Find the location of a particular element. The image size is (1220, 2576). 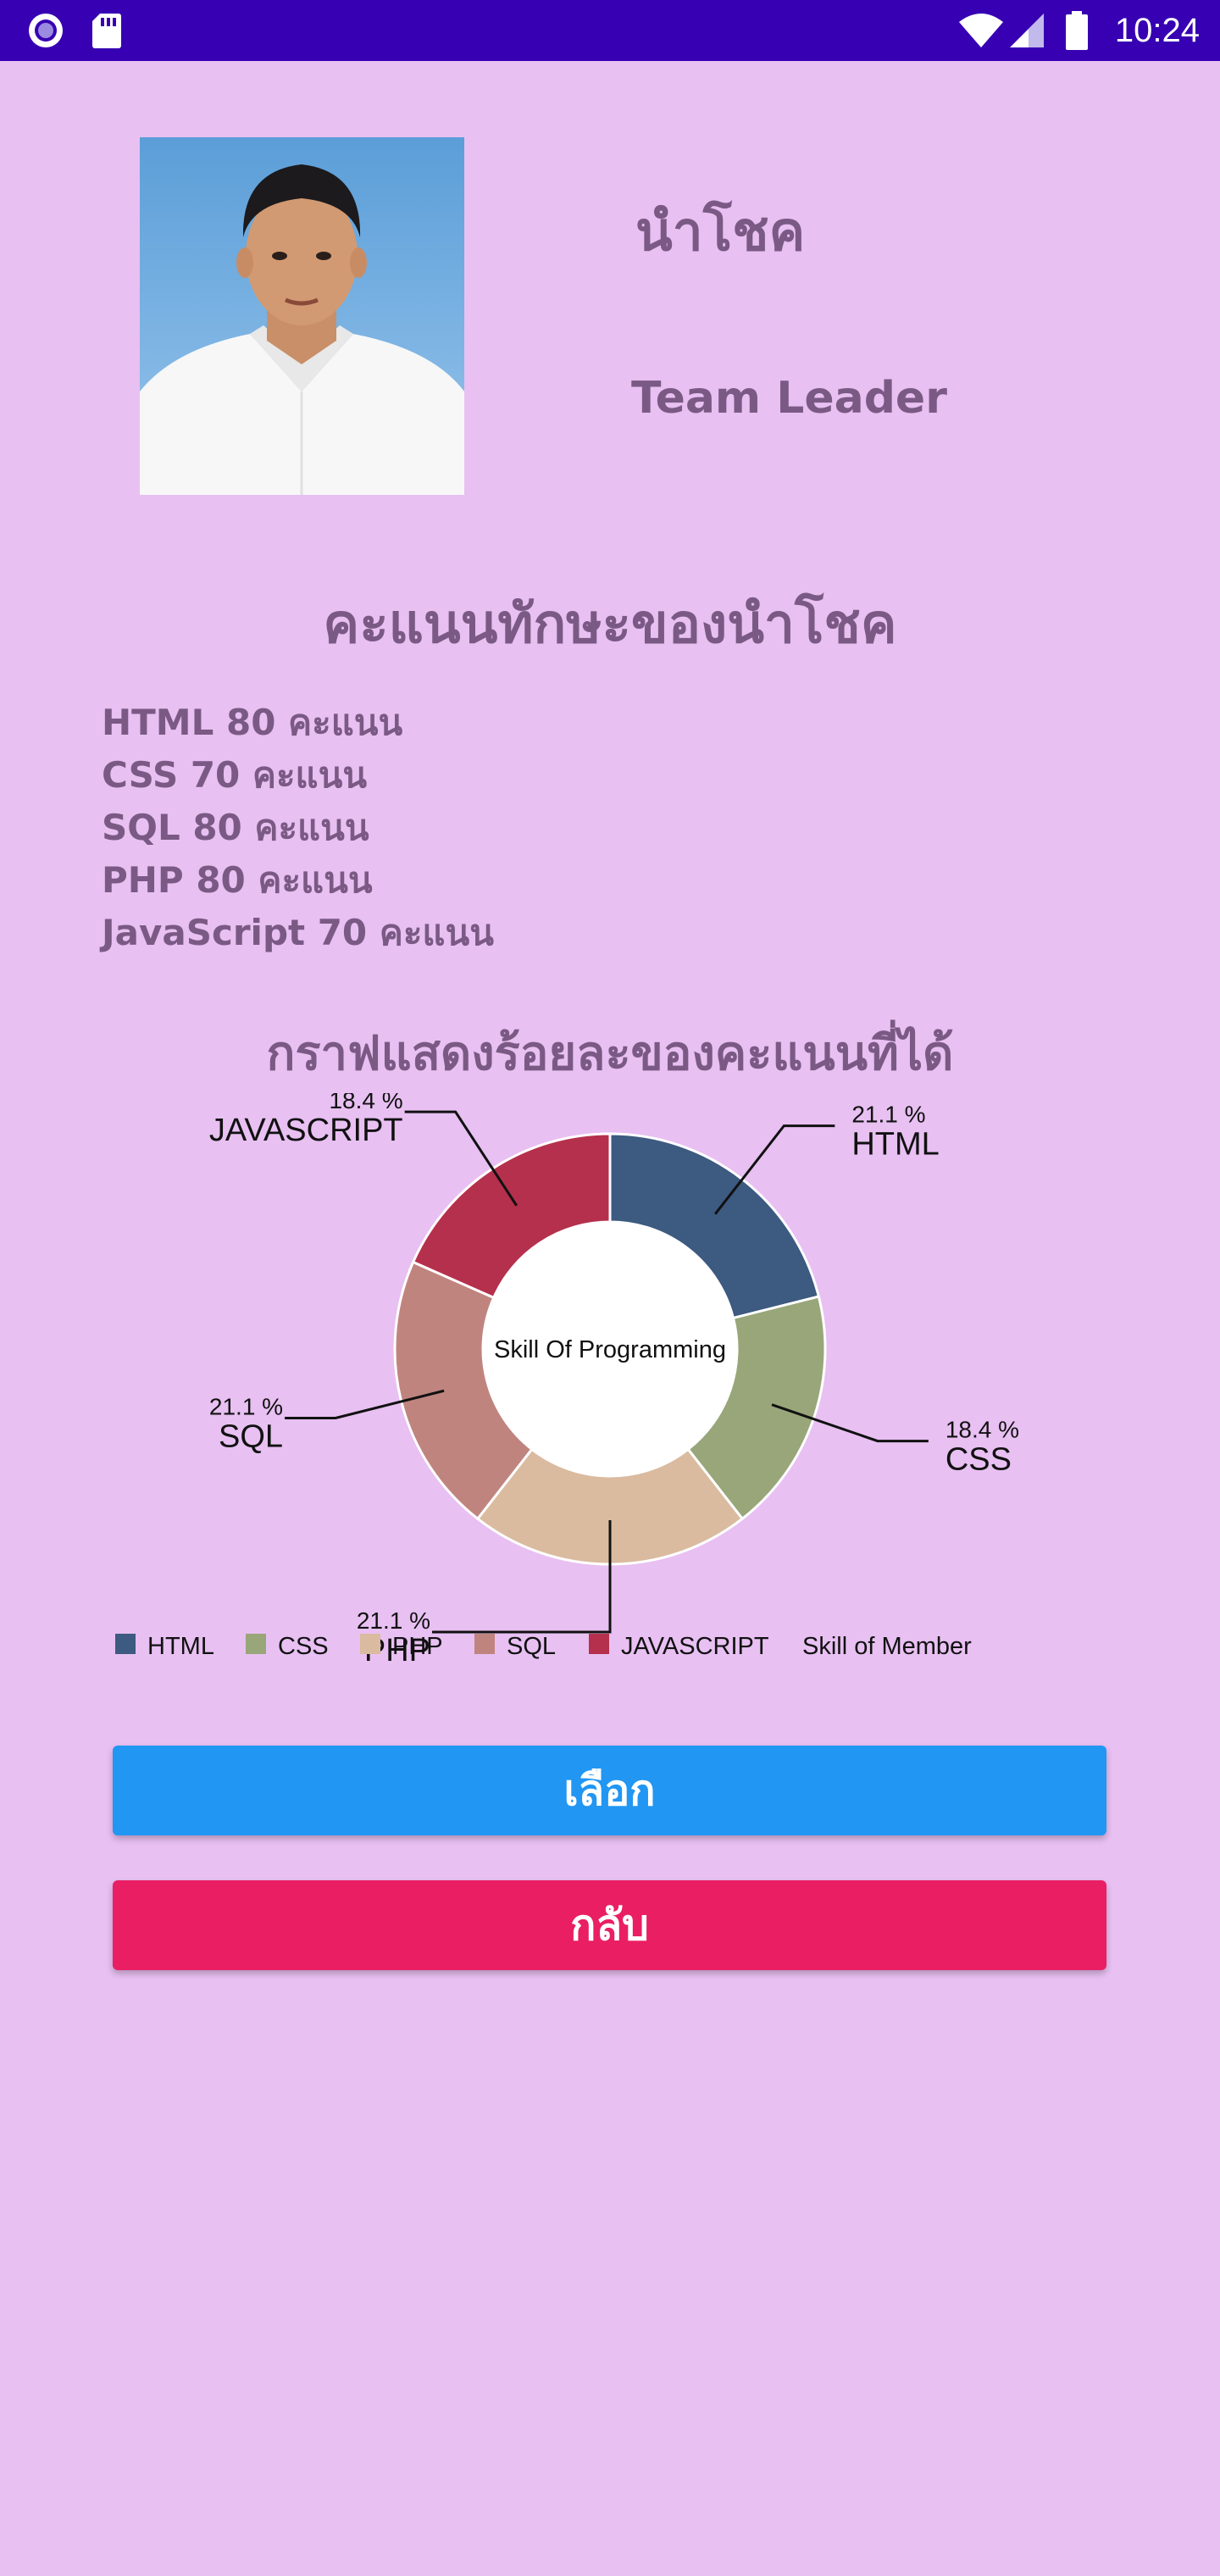

status-time: 10:24 is located at coordinates (1157, 30).